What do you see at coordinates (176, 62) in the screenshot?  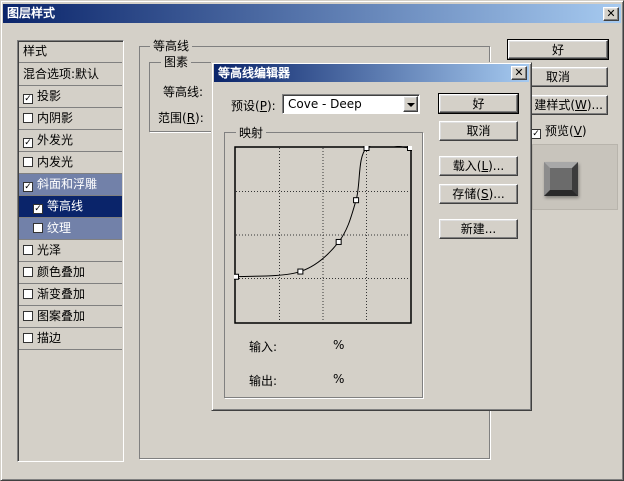 I see `elements-group-title: 图素` at bounding box center [176, 62].